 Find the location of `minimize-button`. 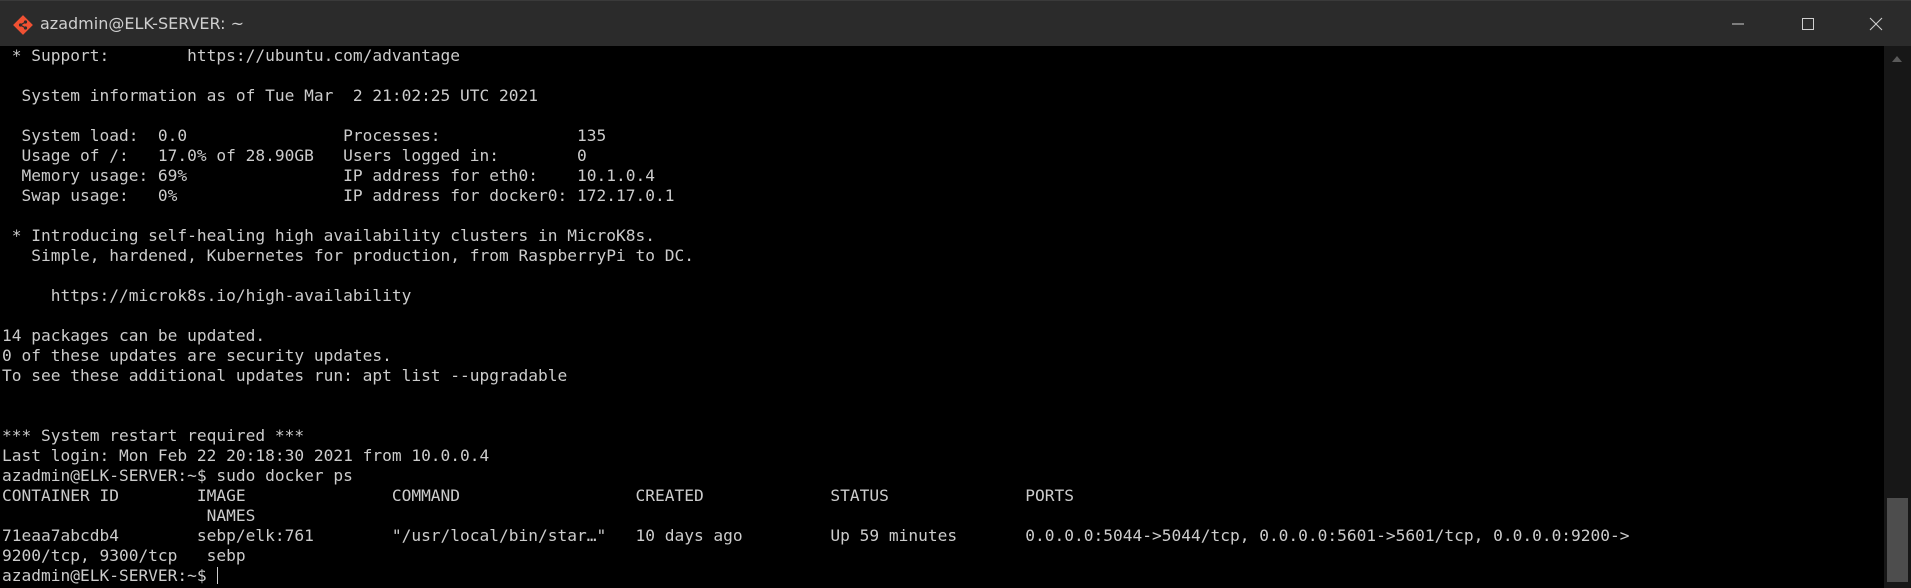

minimize-button is located at coordinates (1738, 24).